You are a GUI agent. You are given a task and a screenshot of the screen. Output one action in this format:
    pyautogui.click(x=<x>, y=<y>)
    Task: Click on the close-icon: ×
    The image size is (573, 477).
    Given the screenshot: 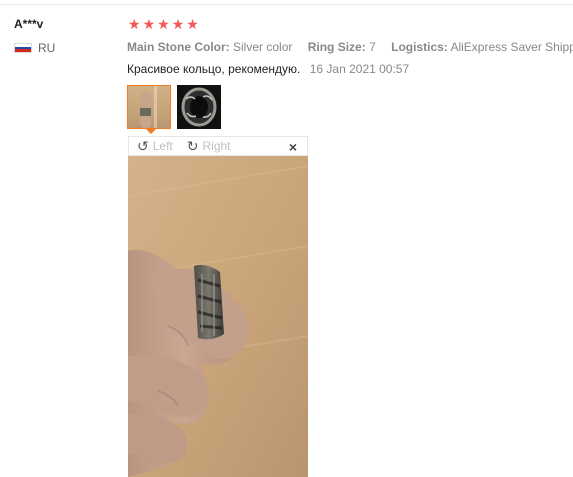 What is the action you would take?
    pyautogui.click(x=293, y=147)
    